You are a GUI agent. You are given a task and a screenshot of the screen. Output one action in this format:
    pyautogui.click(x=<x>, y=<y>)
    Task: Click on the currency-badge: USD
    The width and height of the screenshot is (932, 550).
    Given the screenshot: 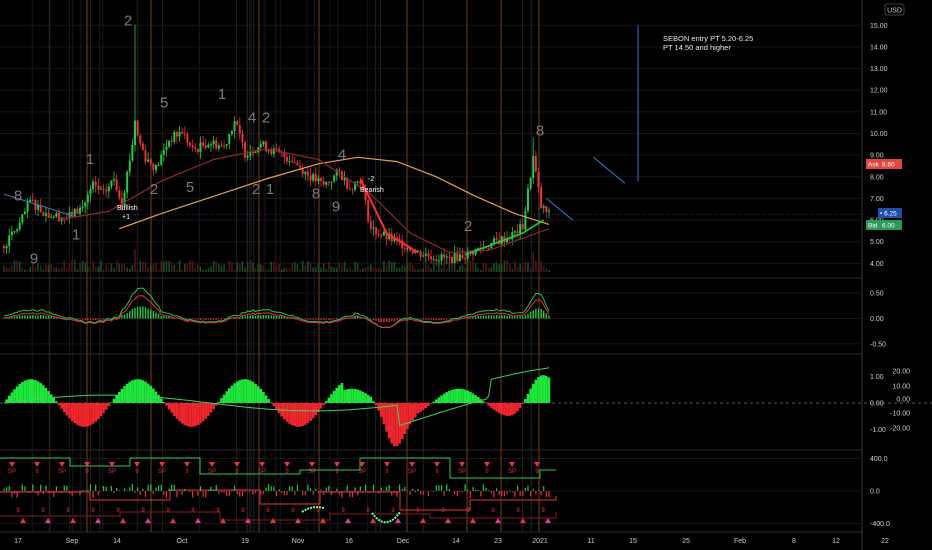 What is the action you would take?
    pyautogui.click(x=894, y=9)
    